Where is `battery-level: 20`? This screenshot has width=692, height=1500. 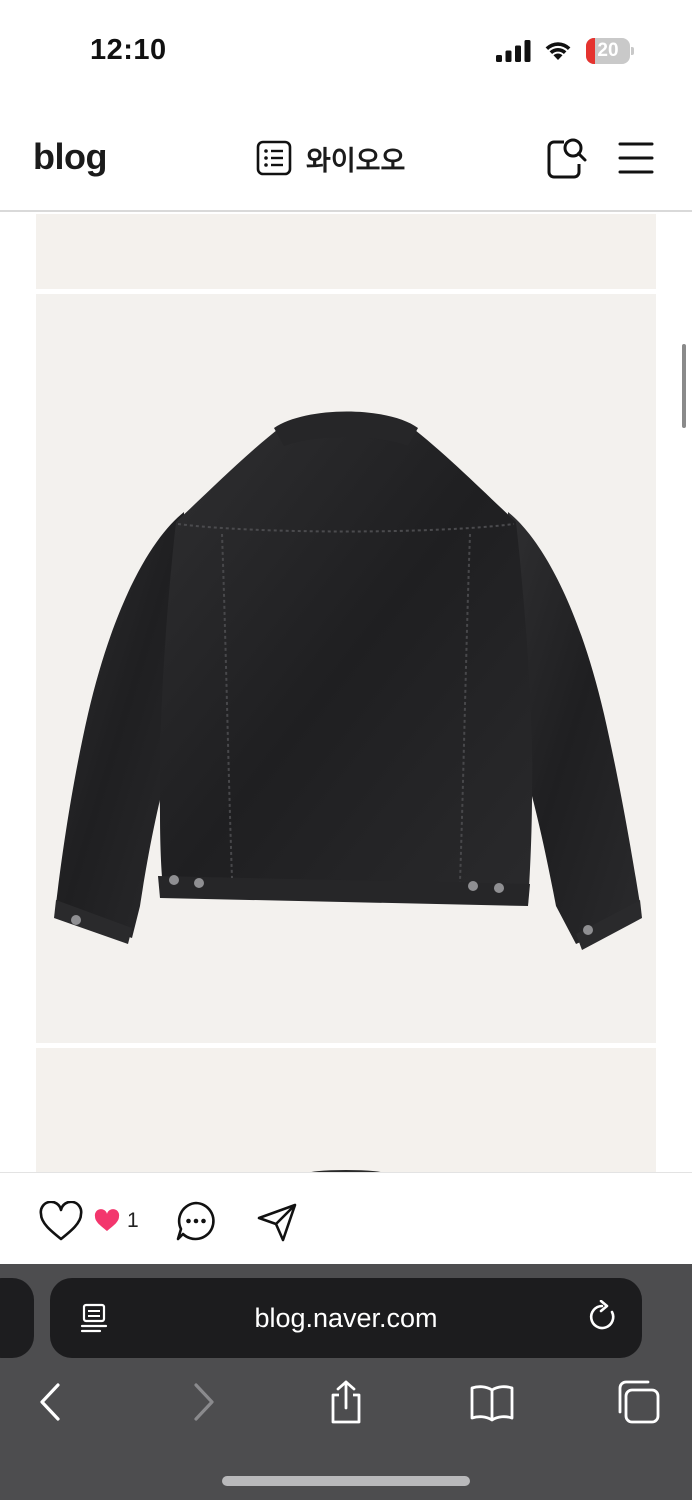
battery-level: 20 is located at coordinates (608, 50).